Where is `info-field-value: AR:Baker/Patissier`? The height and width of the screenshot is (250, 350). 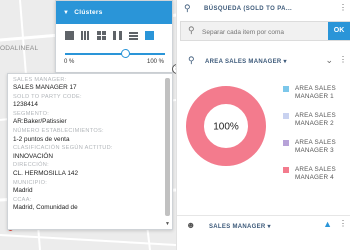 info-field-value: AR:Baker/Patissier is located at coordinates (40, 122).